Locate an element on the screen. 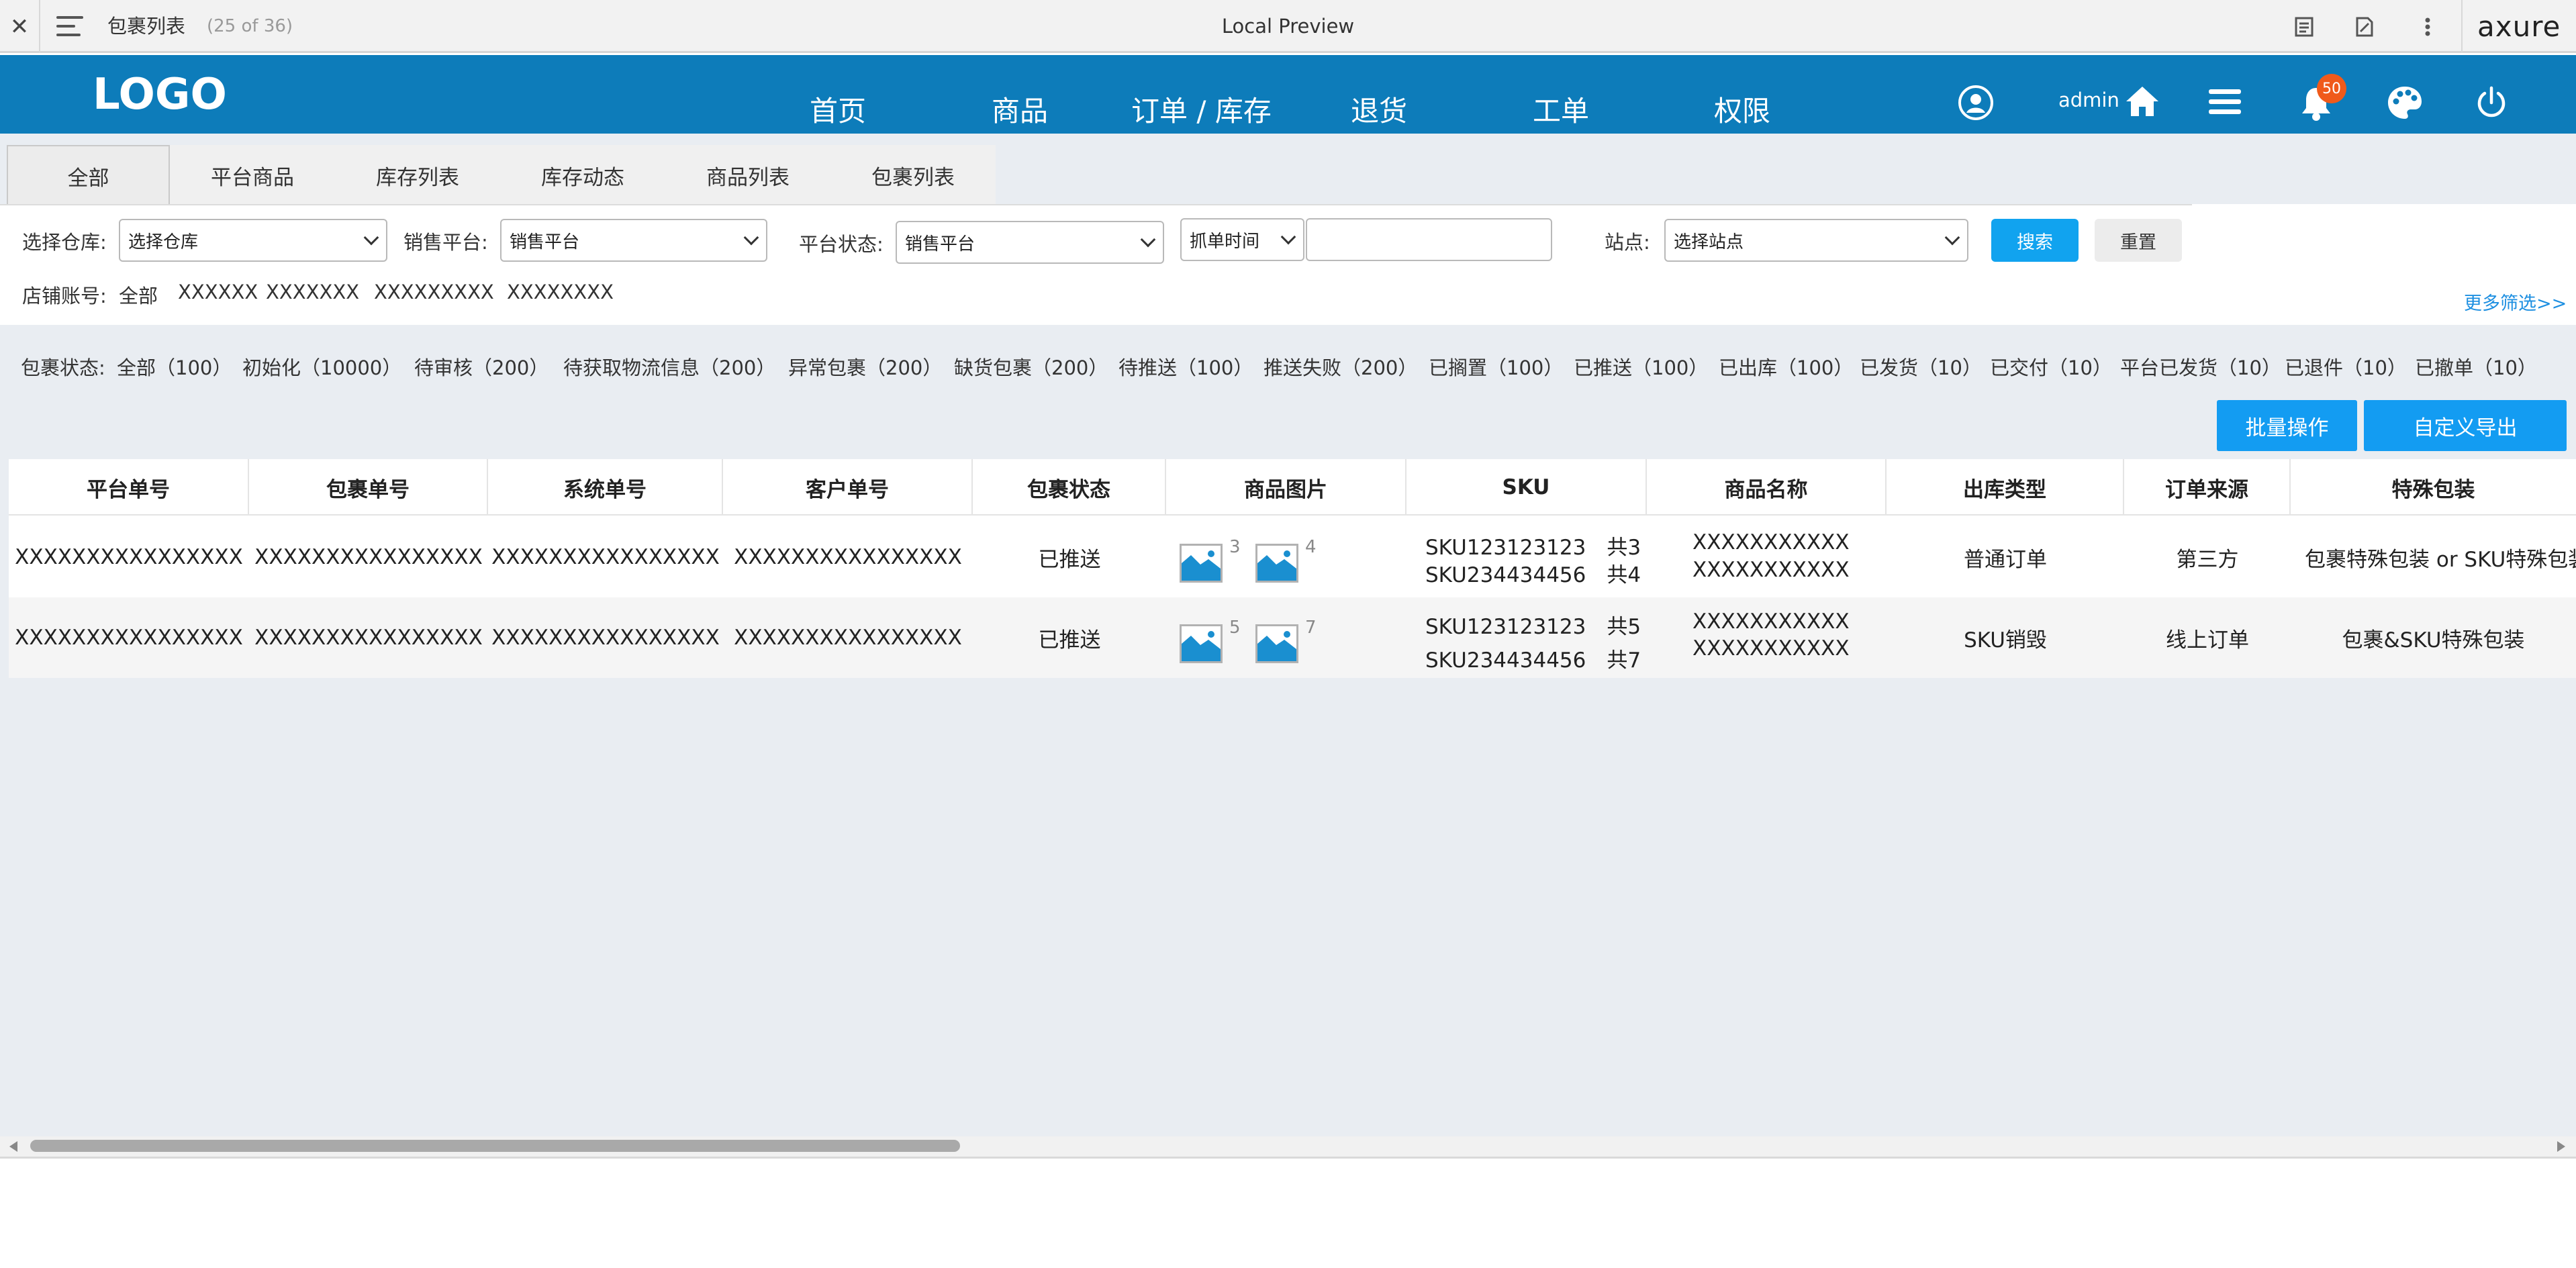 This screenshot has width=2576, height=1268. sku-line: SKU123123123 共3 is located at coordinates (1533, 548).